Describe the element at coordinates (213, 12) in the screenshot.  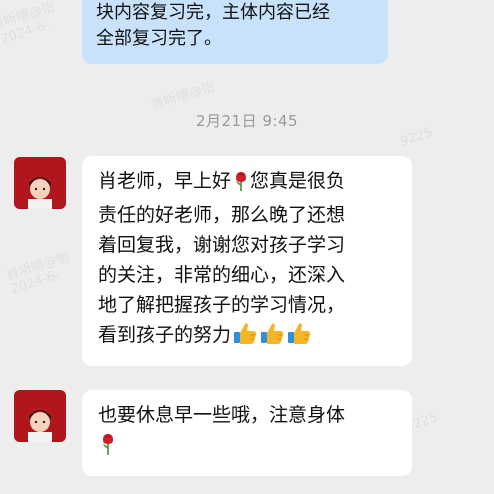
I see `message-line: 块内容复习完，主体内容已经` at that location.